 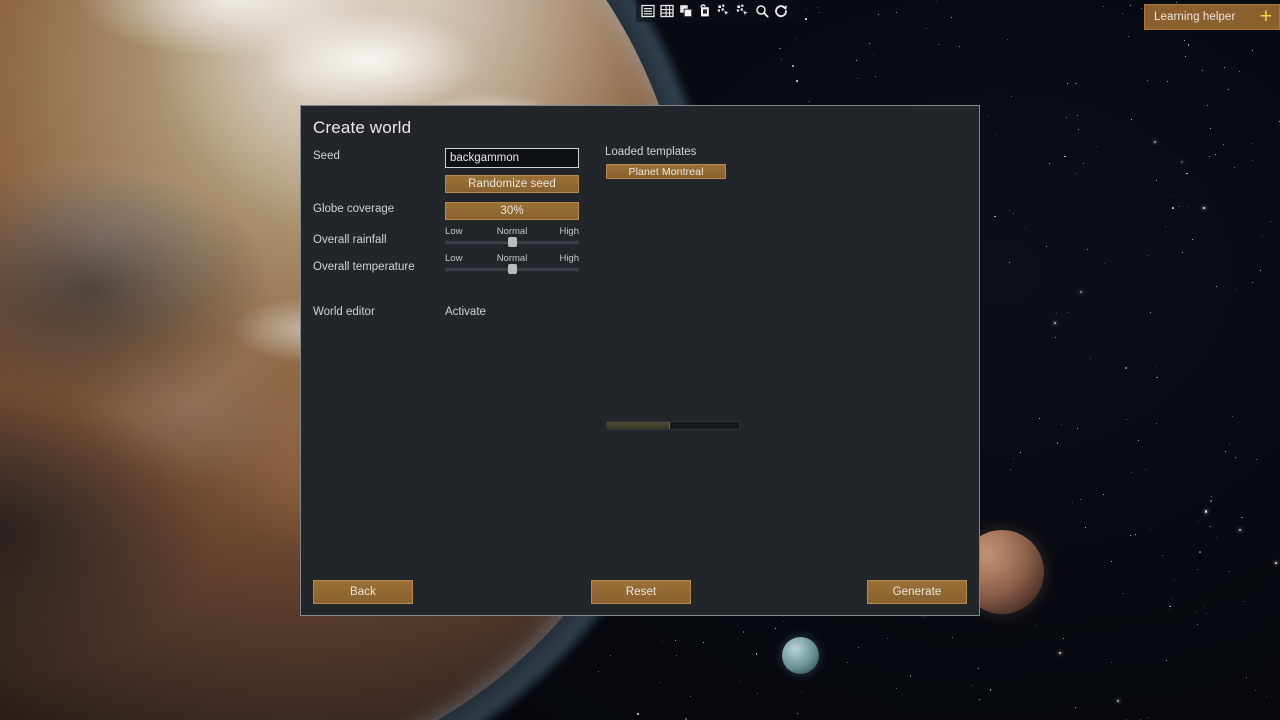 What do you see at coordinates (673, 425) in the screenshot?
I see `generation-progress-bar` at bounding box center [673, 425].